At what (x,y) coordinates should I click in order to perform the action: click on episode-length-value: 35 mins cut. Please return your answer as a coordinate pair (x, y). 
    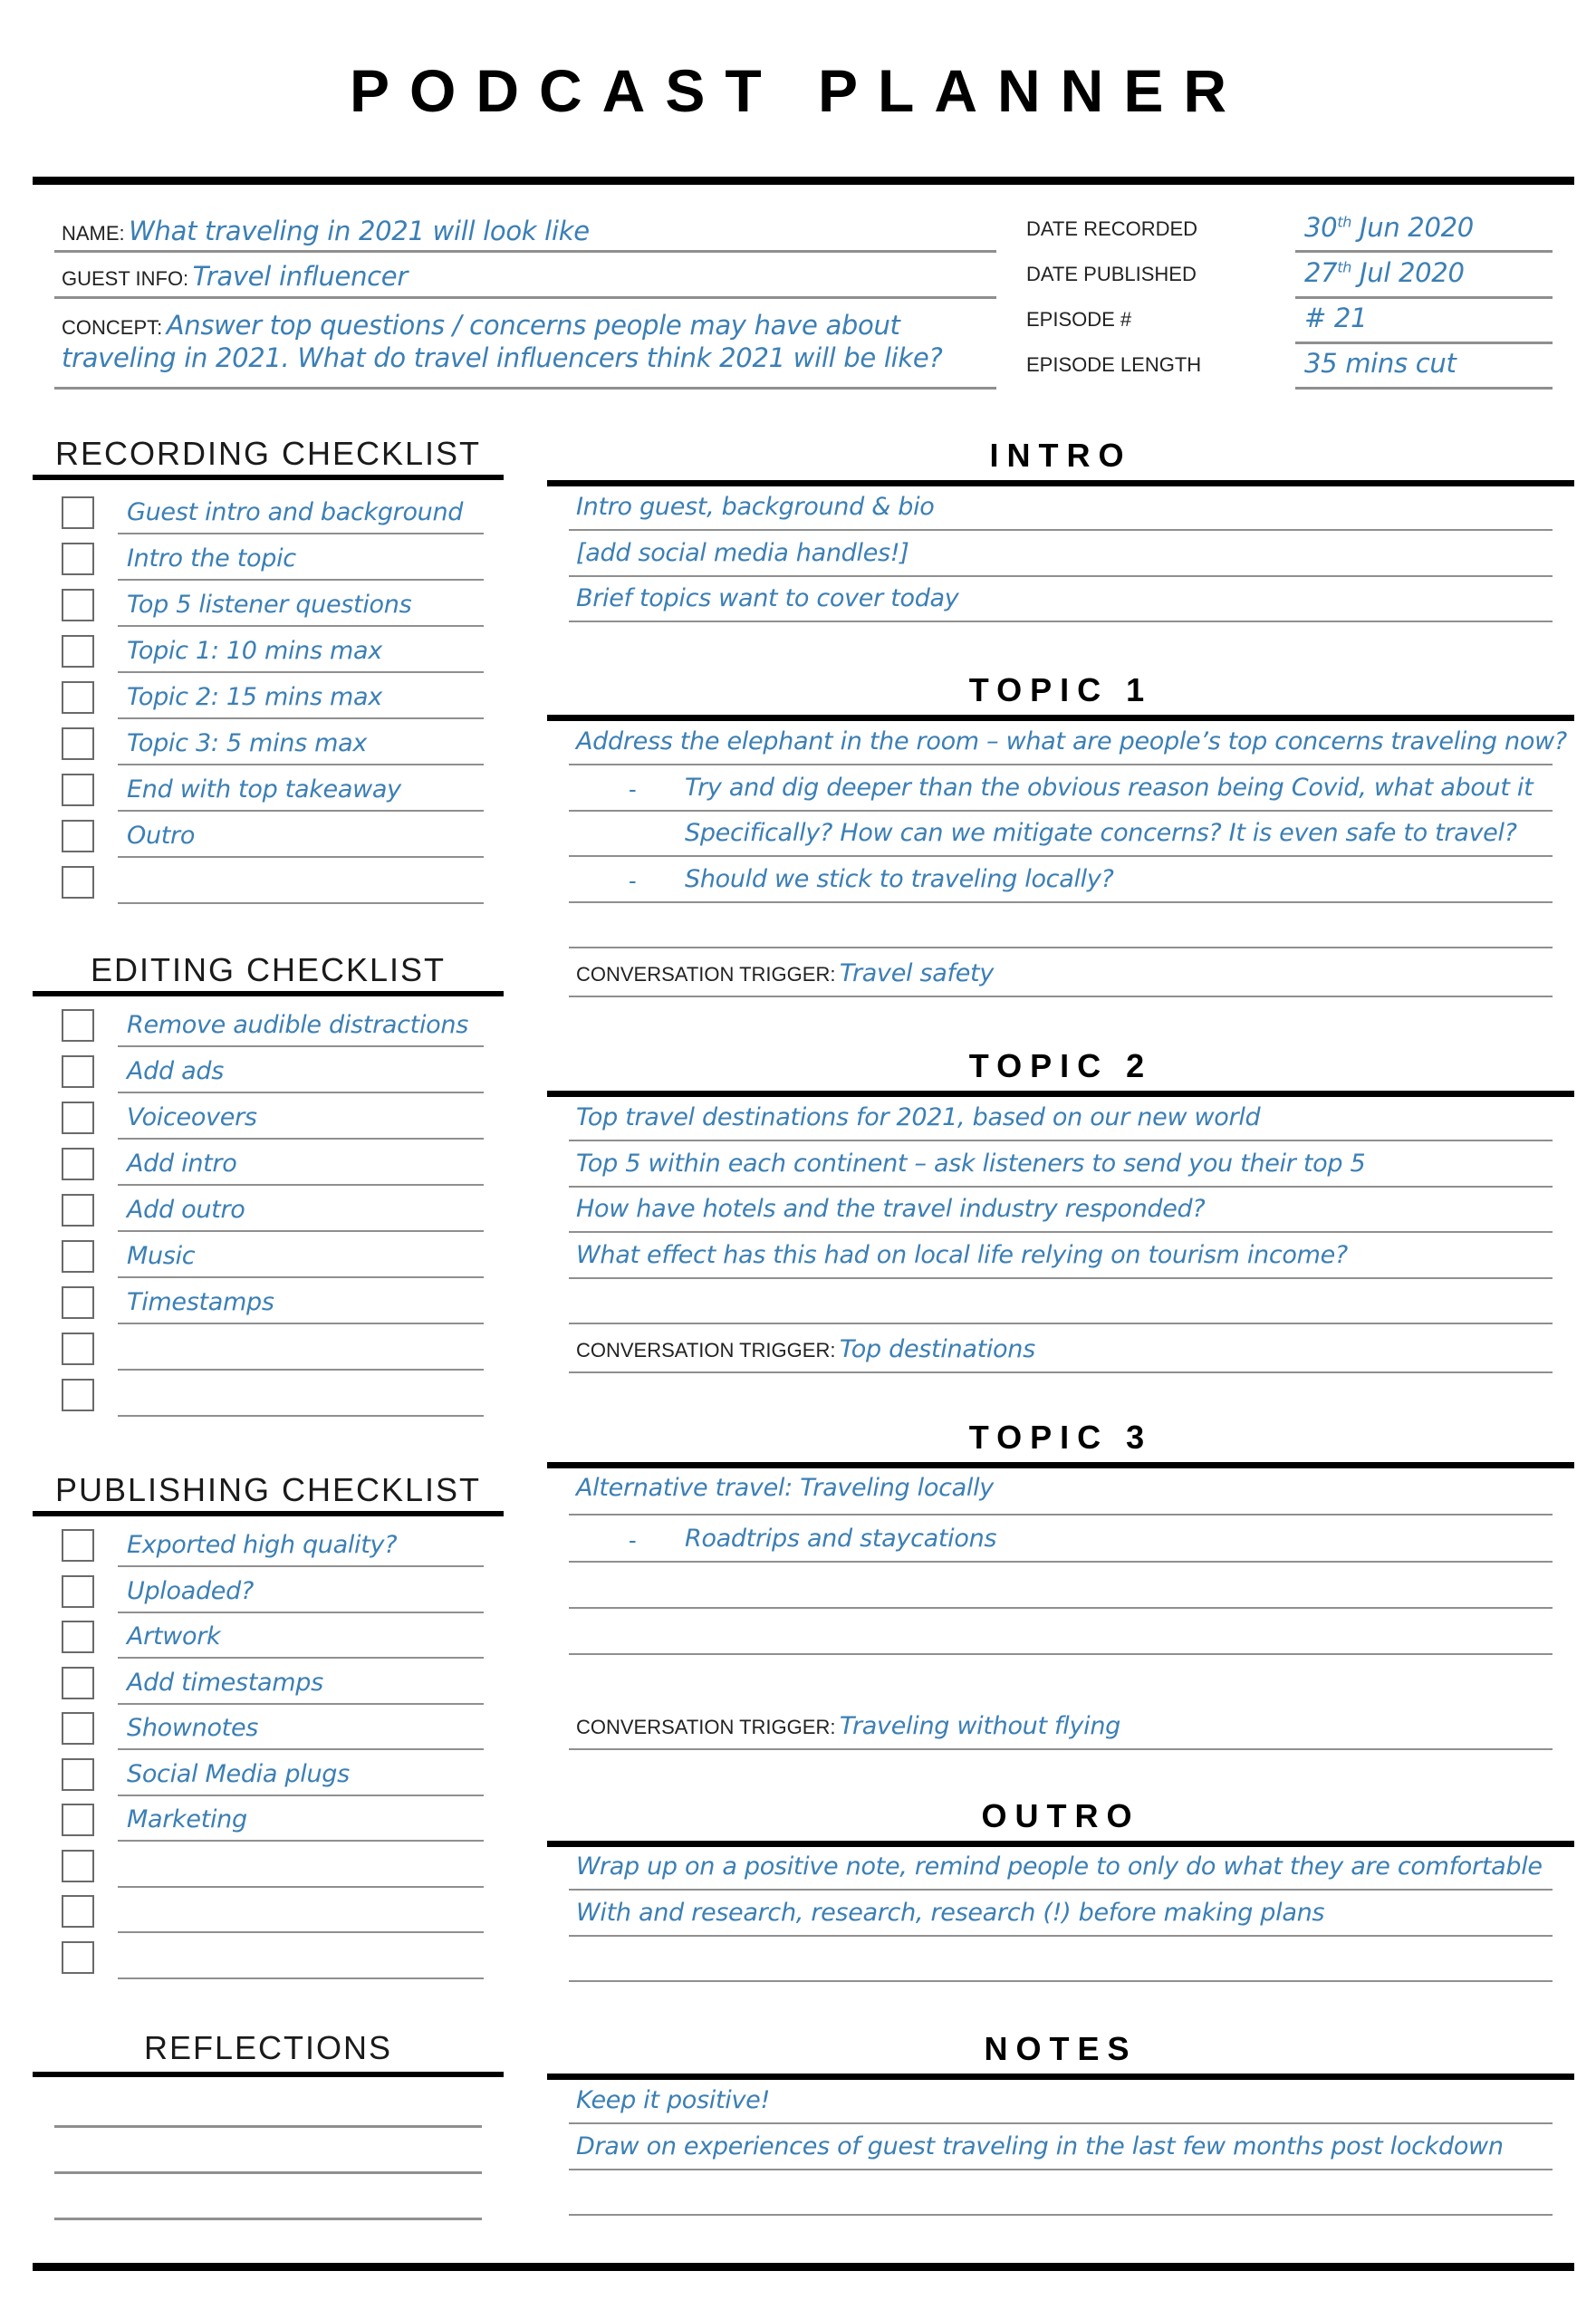
    Looking at the image, I should click on (1380, 363).